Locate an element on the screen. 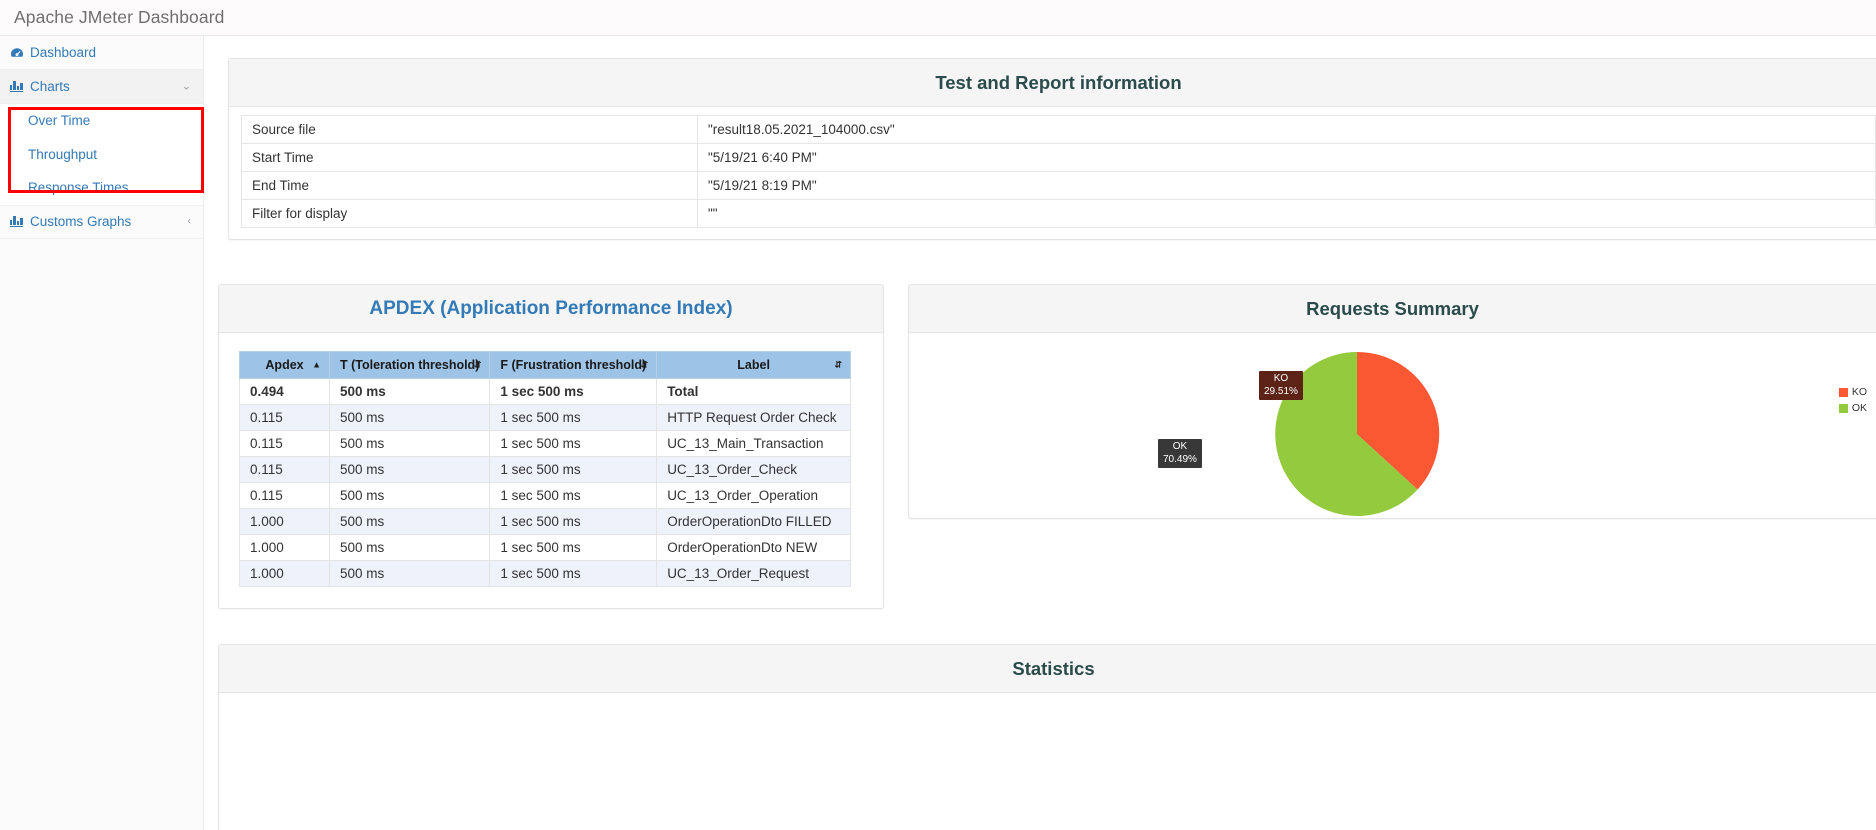  app-title: Apache JMeter Dashboard is located at coordinates (119, 17).